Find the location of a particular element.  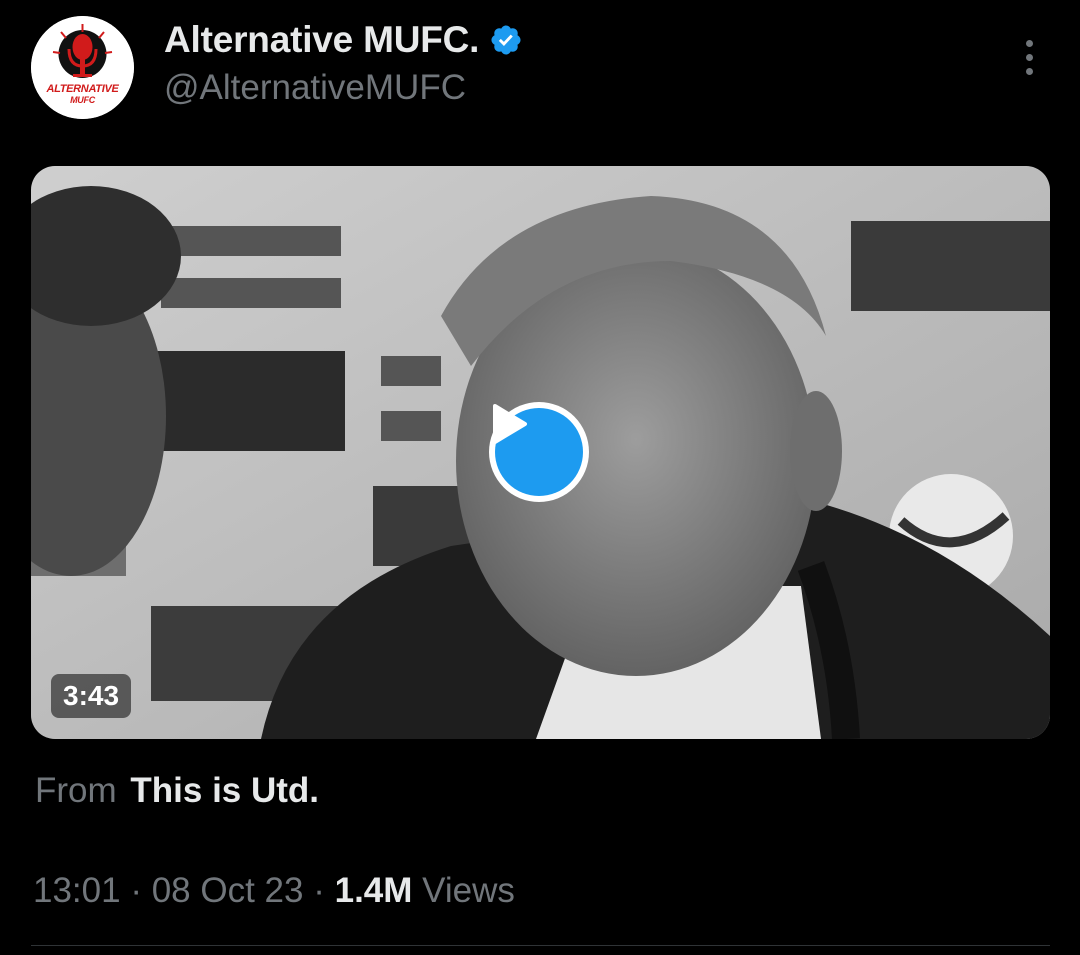

source-name-link: This is Utd. is located at coordinates (224, 790).